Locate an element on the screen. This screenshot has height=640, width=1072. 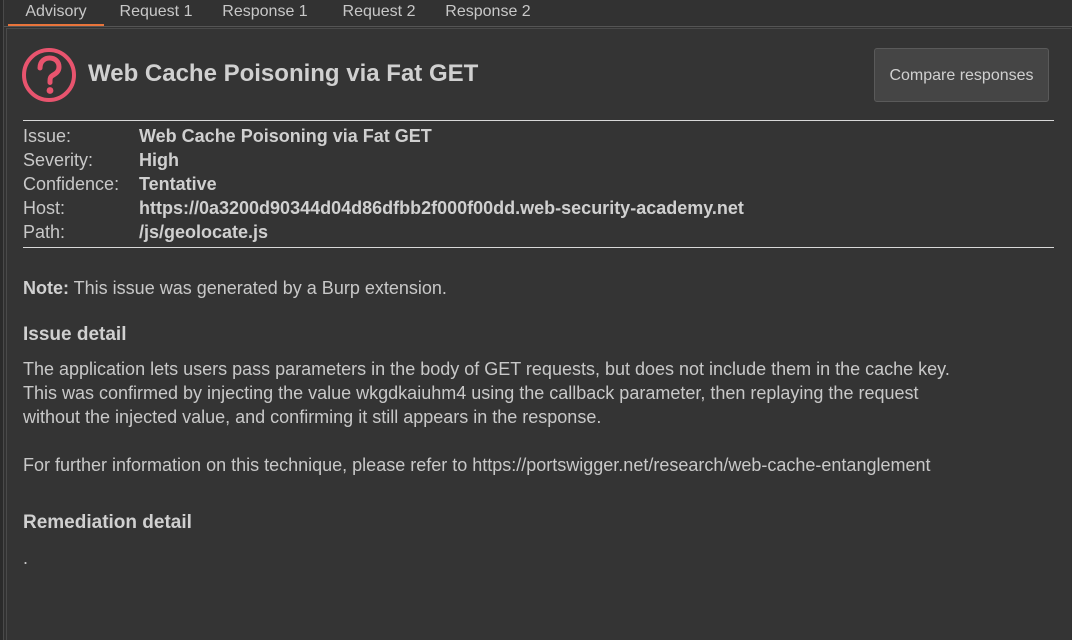
meta-label: Host: is located at coordinates (44, 208).